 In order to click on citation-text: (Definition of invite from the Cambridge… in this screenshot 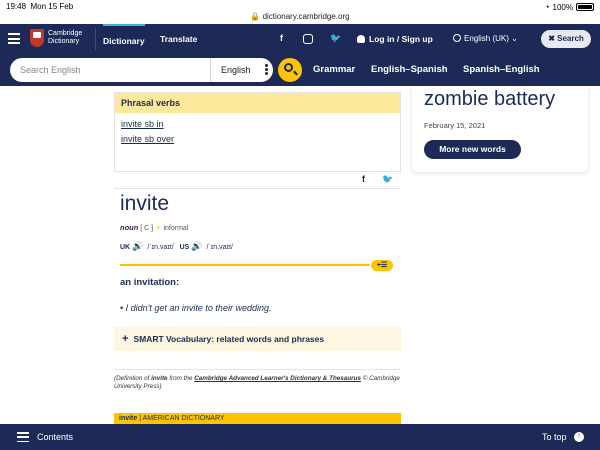, I will do `click(257, 382)`.